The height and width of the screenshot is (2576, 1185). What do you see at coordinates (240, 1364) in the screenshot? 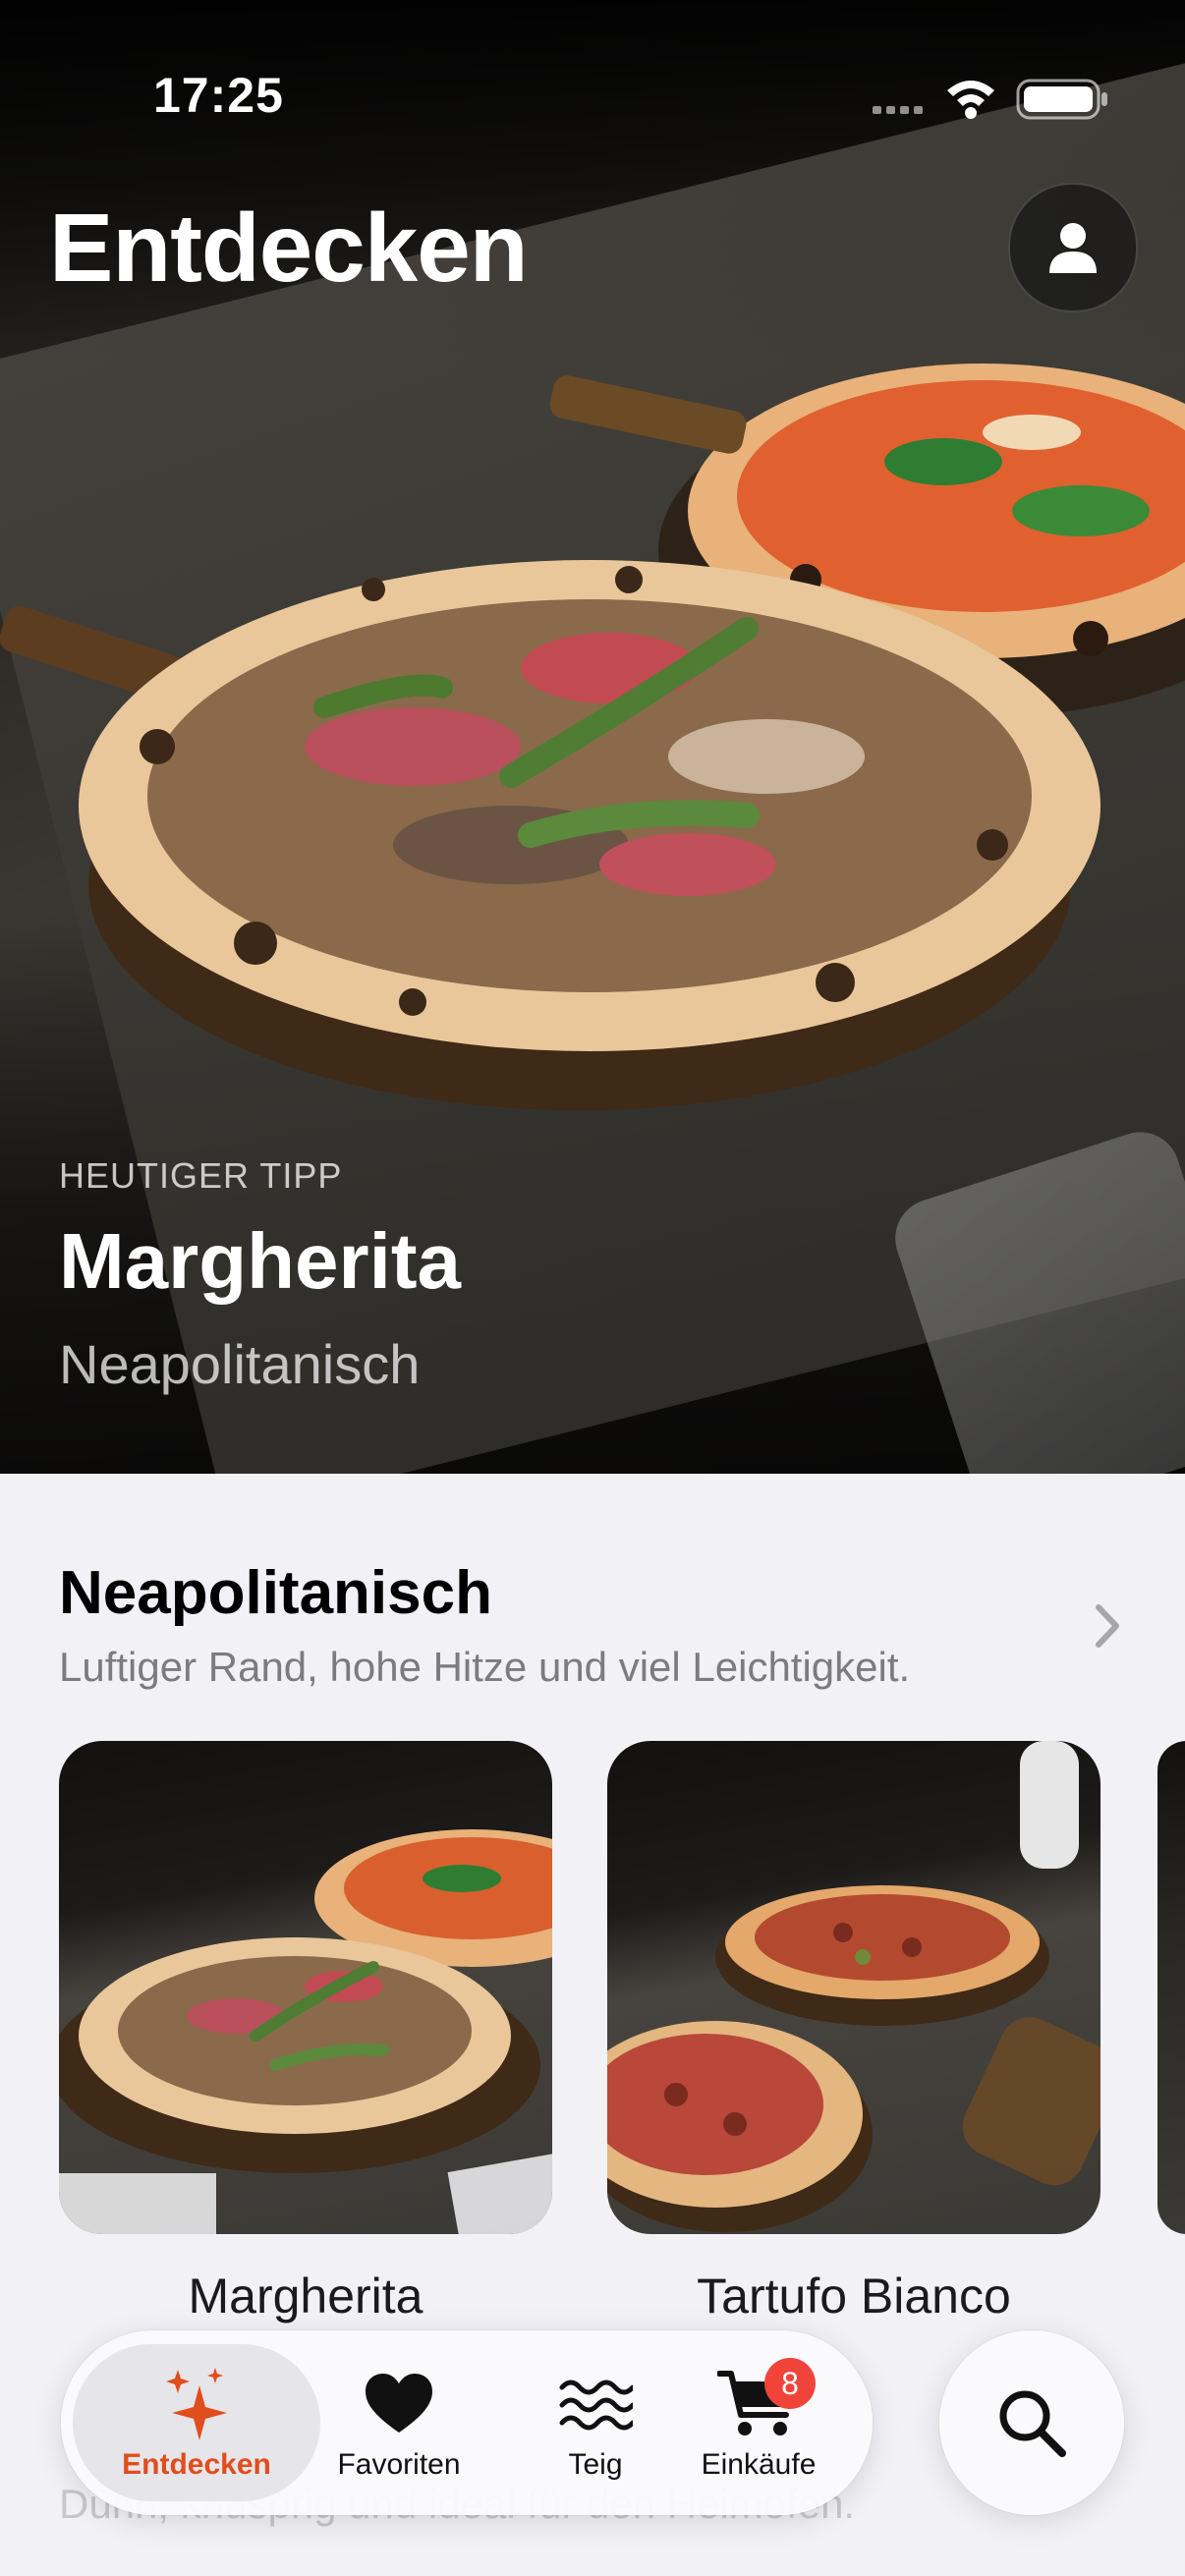
I see `hero-subtitle: Neapolitanisch` at bounding box center [240, 1364].